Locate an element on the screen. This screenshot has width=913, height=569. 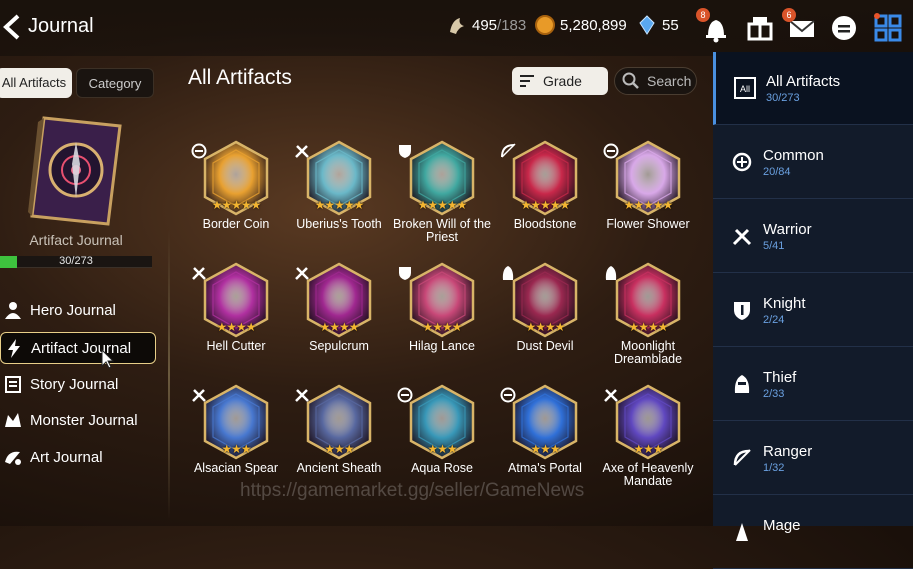
artifact-journal-book-image is located at coordinates (75, 171).